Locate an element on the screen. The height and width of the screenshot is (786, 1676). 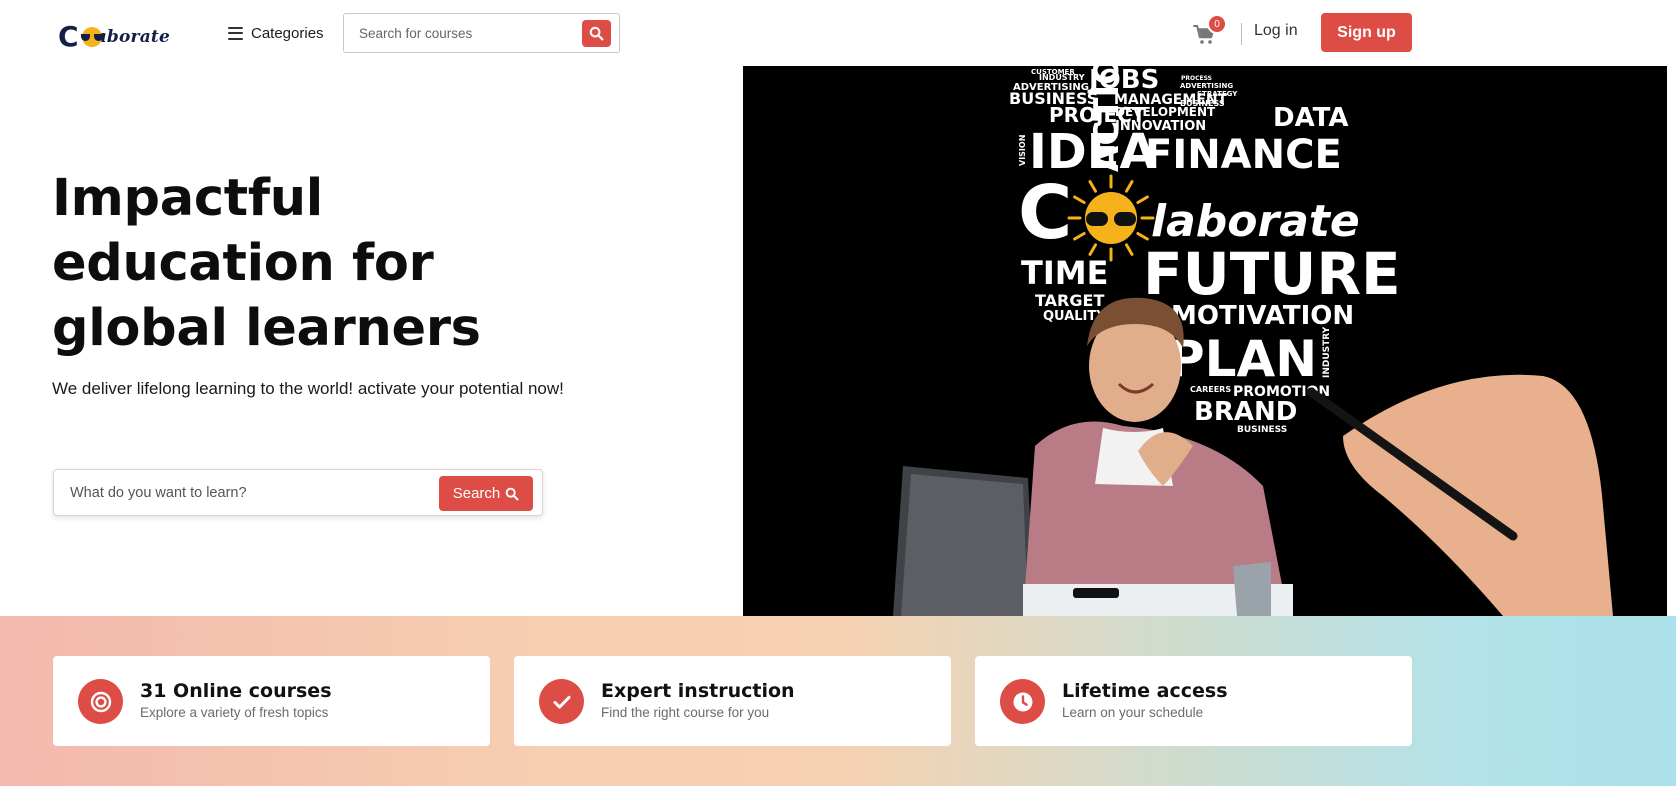
wordcloud-careers: CAREERS is located at coordinates (1210, 389).